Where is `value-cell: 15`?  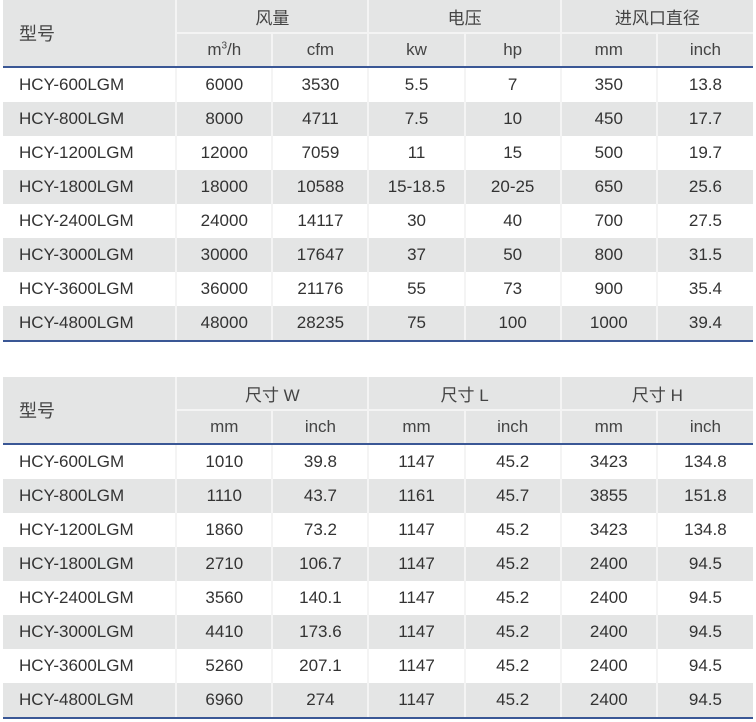 value-cell: 15 is located at coordinates (512, 153).